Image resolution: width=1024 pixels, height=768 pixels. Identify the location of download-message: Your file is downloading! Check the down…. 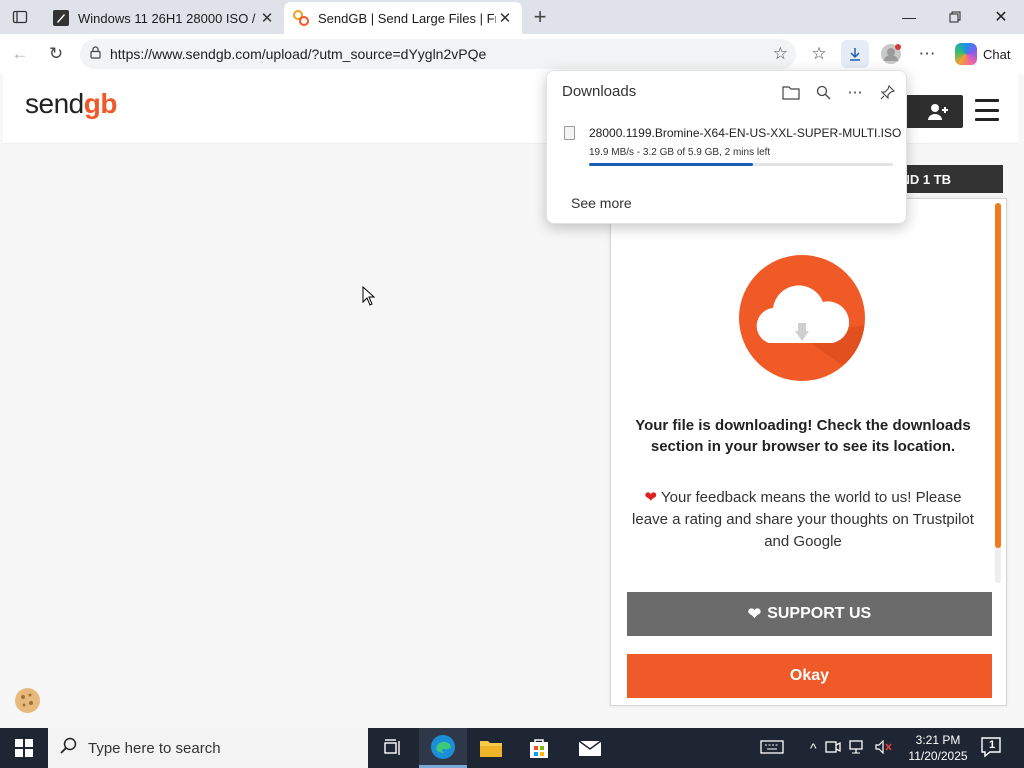
(803, 436).